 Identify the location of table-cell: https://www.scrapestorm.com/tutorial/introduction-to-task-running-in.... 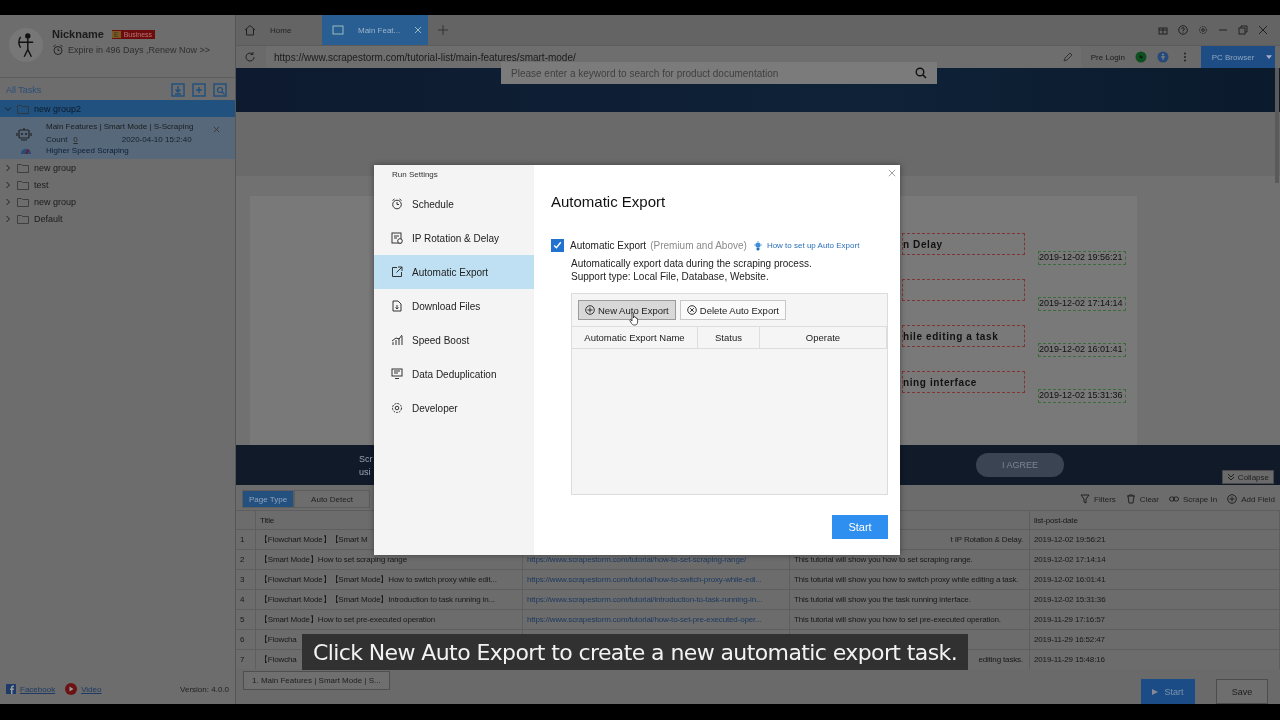
(645, 599).